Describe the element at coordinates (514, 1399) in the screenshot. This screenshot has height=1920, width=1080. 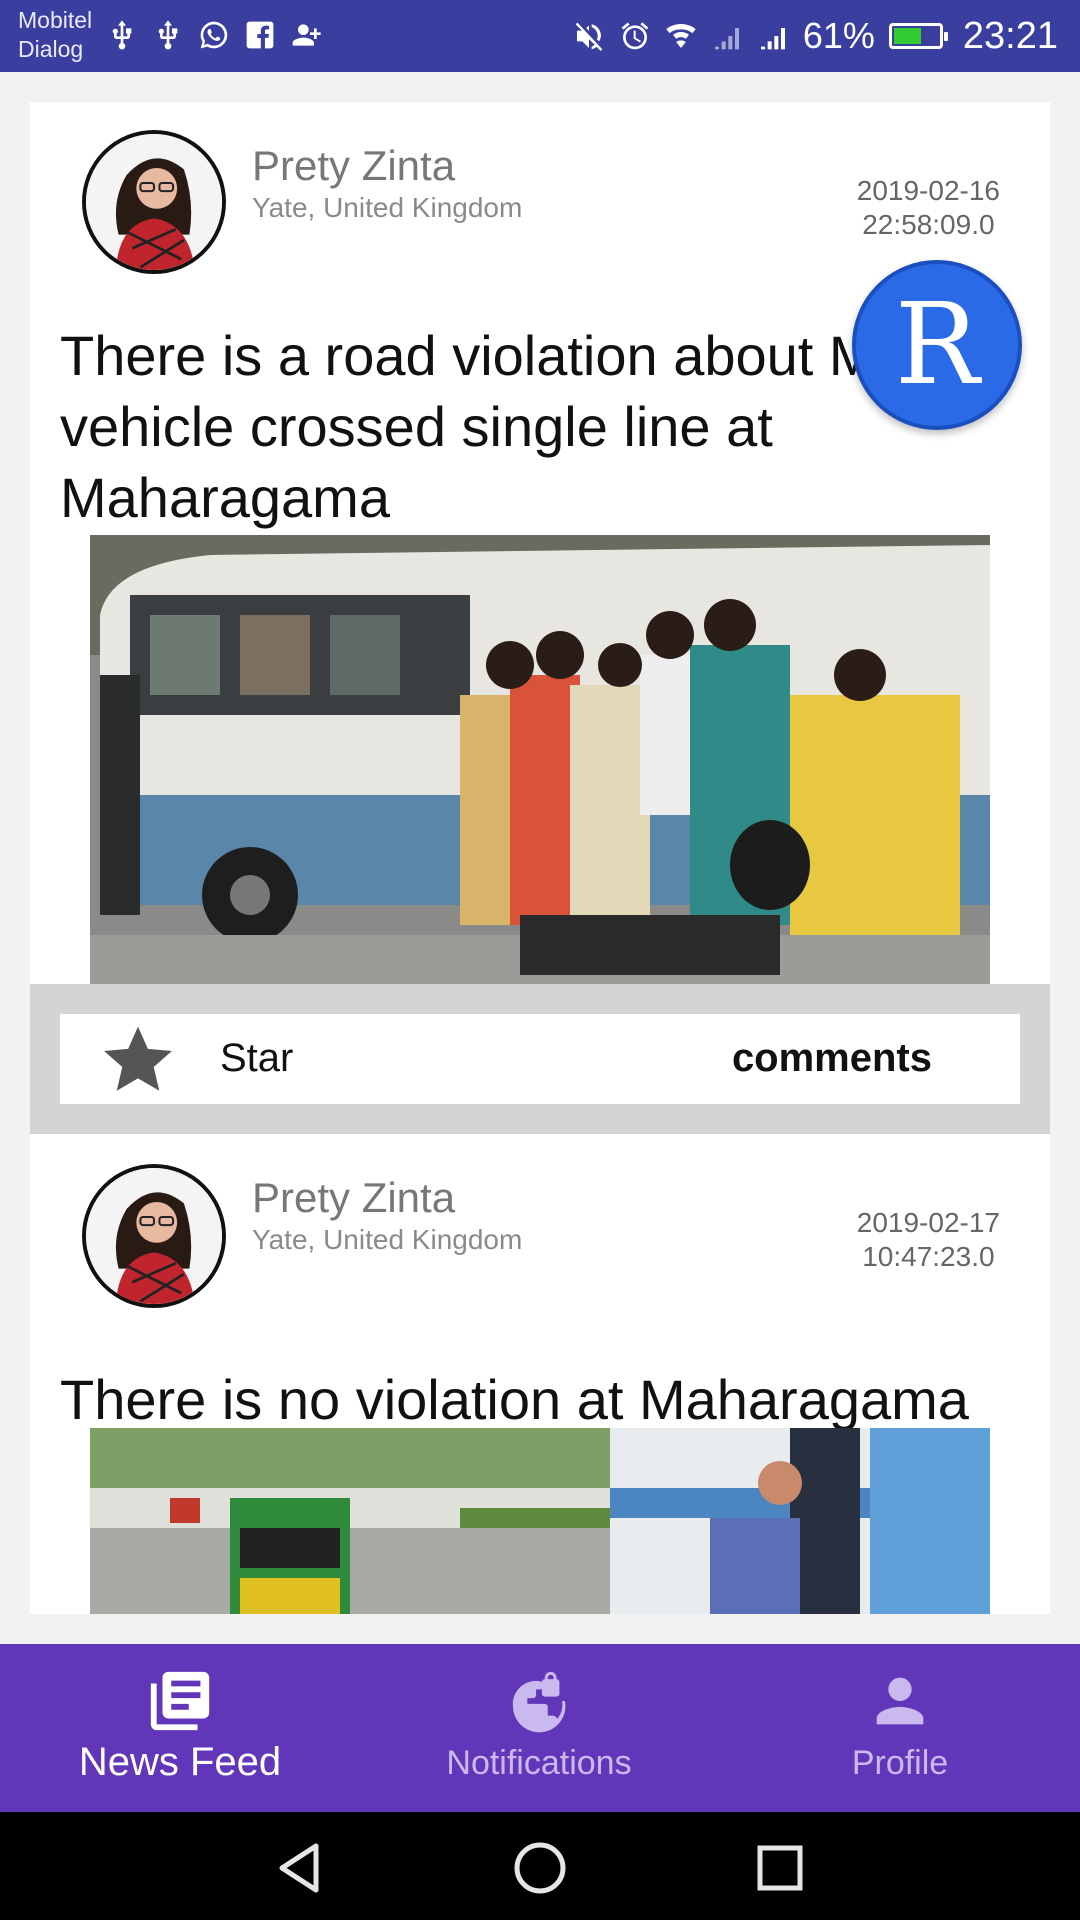
I see `post-title: There is no violation at Maharagama` at that location.